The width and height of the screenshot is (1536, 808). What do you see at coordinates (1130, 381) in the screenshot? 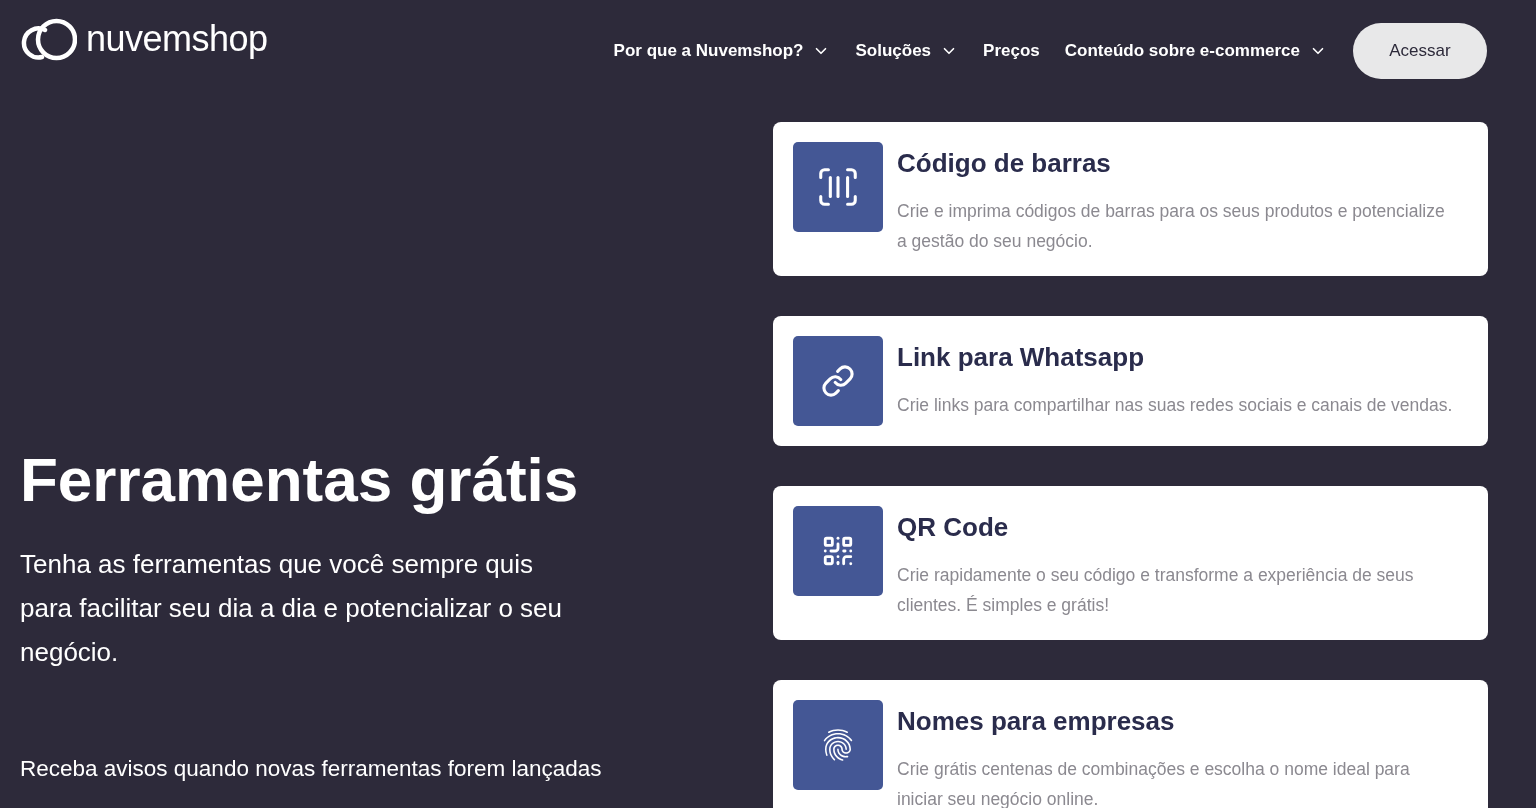
I see `tool-card: Link para Whatsapp Crie links para compartilhar nas suas redes sociais e canais de vendas.` at bounding box center [1130, 381].